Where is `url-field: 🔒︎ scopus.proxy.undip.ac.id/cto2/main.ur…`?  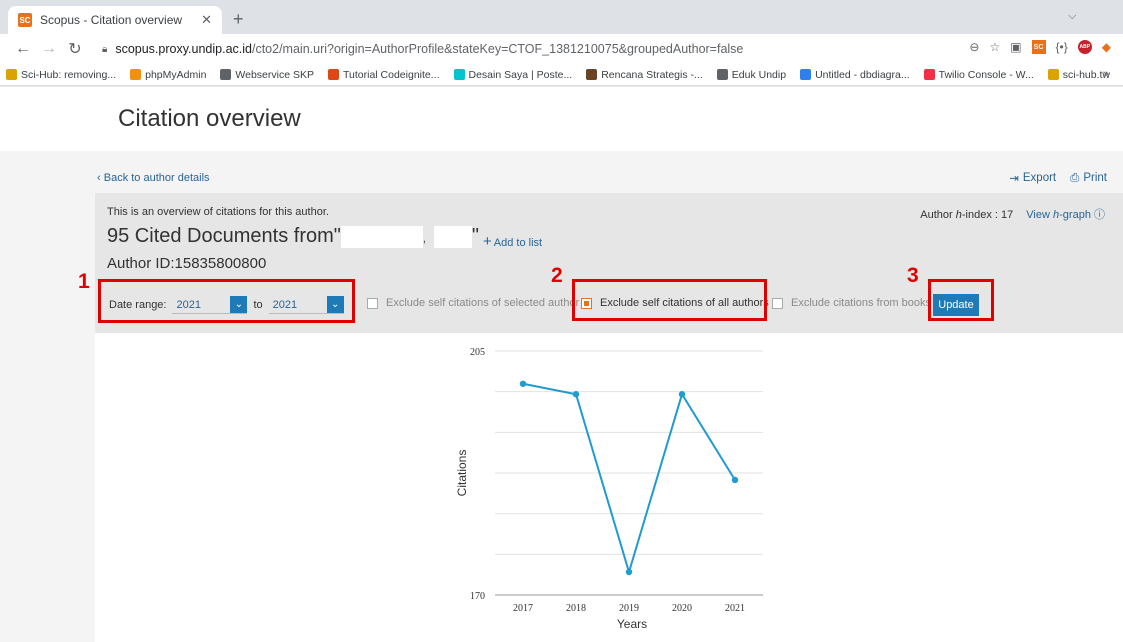
url-field: 🔒︎ scopus.proxy.undip.ac.id/cto2/main.ur… is located at coordinates (590, 49).